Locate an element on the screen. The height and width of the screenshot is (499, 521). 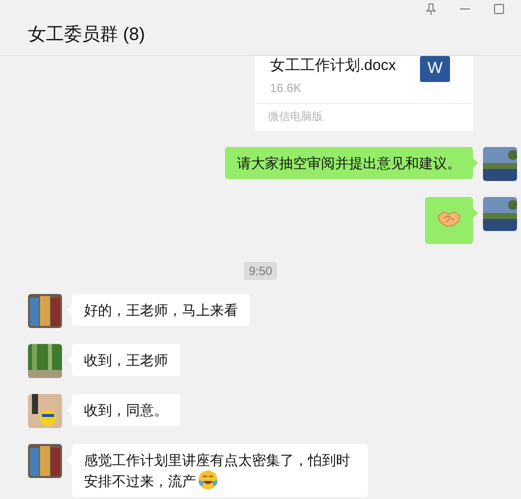
message-bubble: 请大家抽空审阅并提出意见和建议。 is located at coordinates (349, 163).